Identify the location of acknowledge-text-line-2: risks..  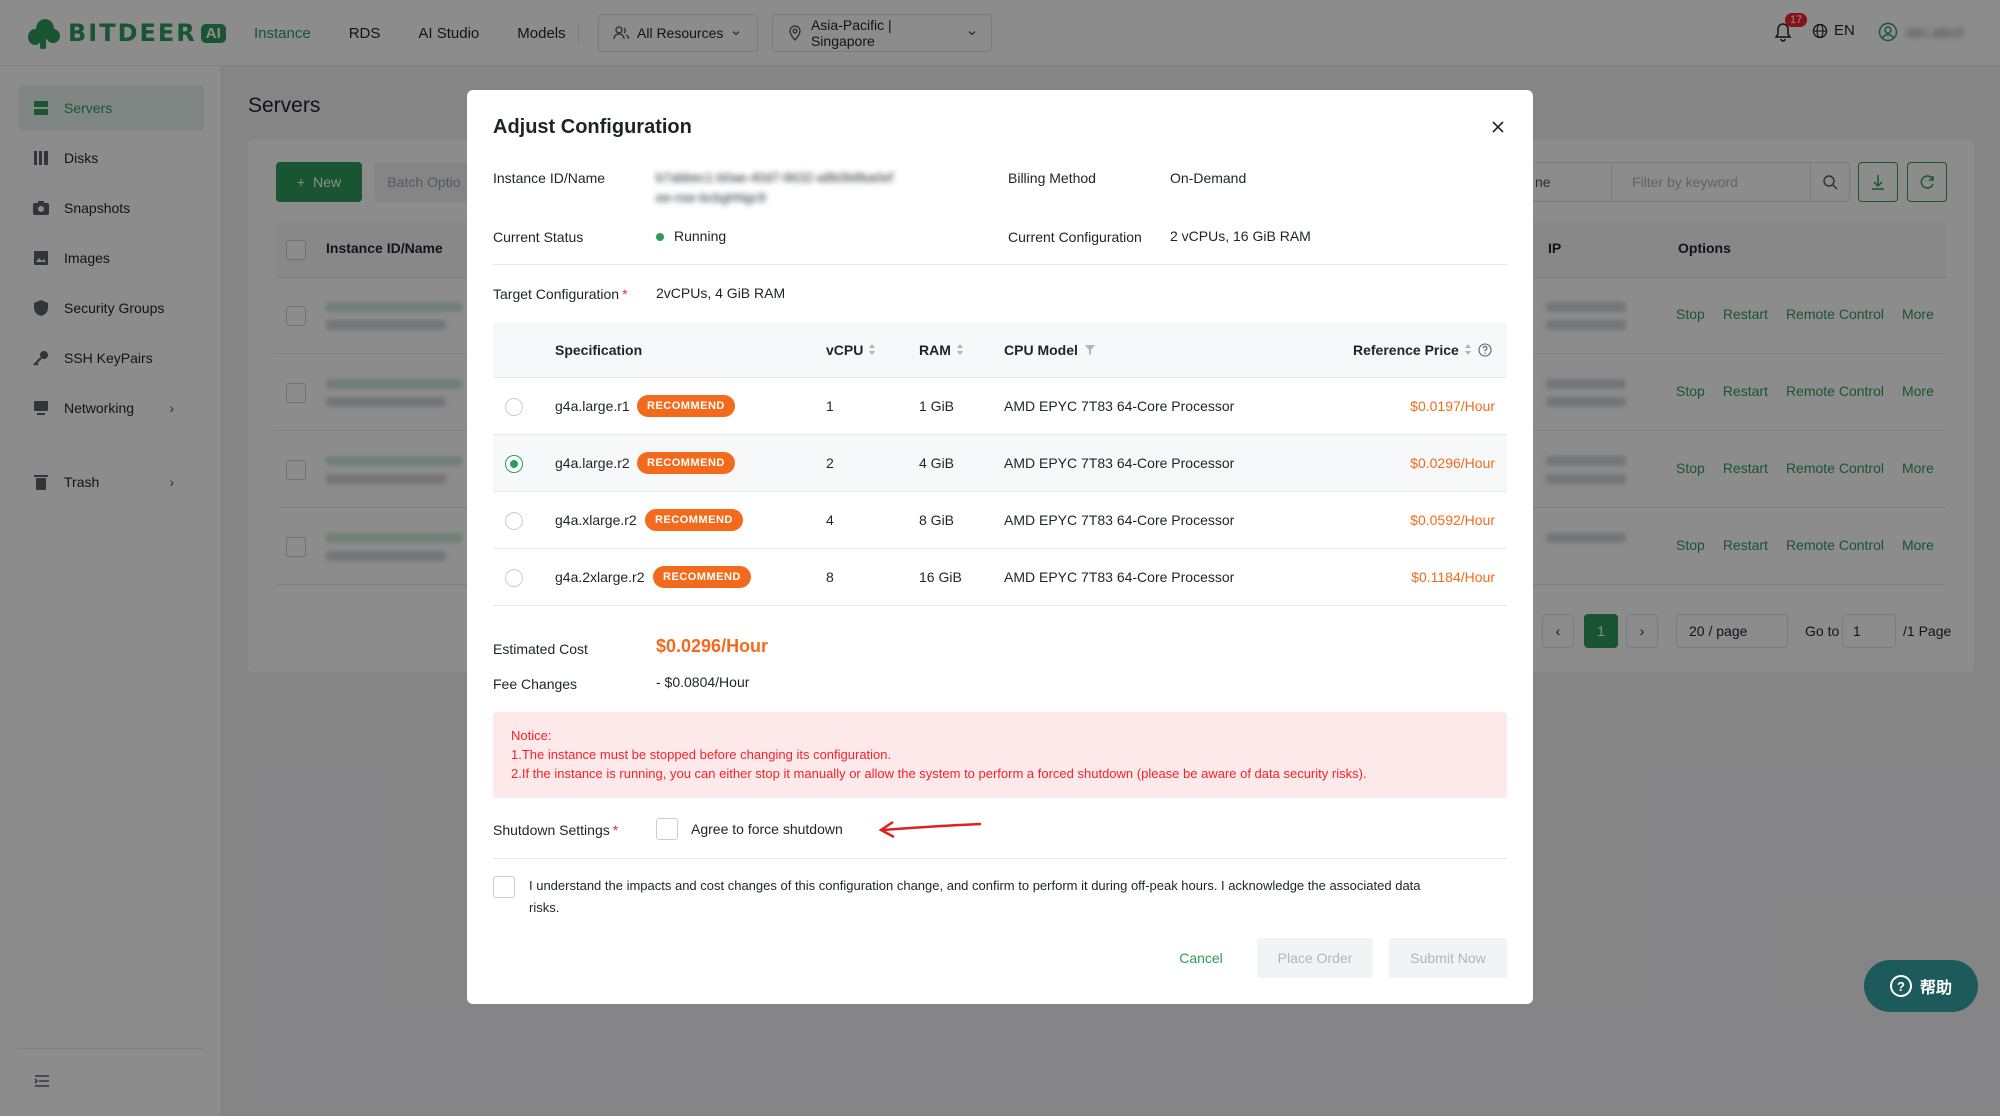
(544, 907).